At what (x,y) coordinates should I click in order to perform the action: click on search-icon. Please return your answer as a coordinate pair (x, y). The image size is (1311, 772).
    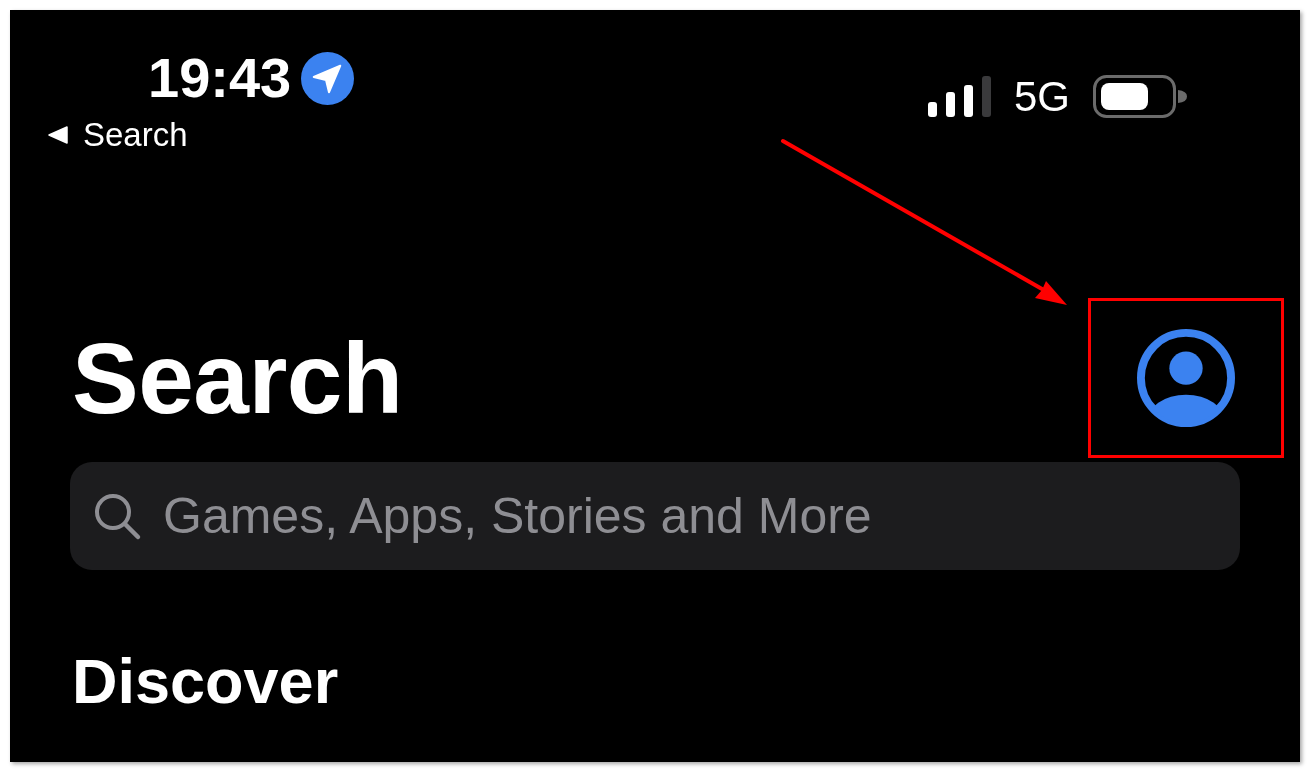
    Looking at the image, I should click on (117, 516).